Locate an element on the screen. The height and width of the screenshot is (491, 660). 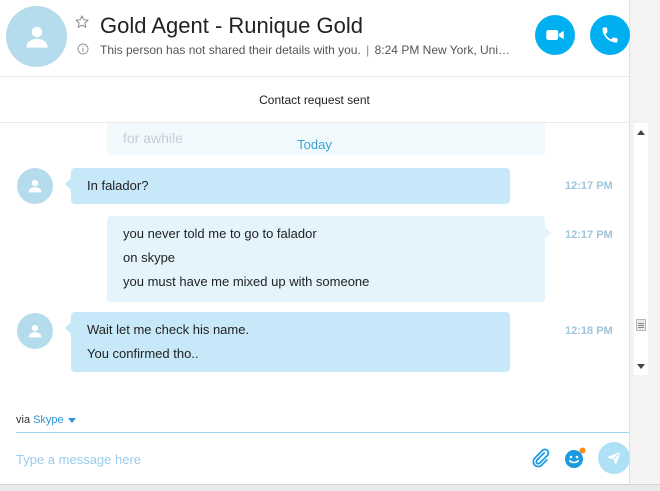
paperclip-icon is located at coordinates (541, 458).